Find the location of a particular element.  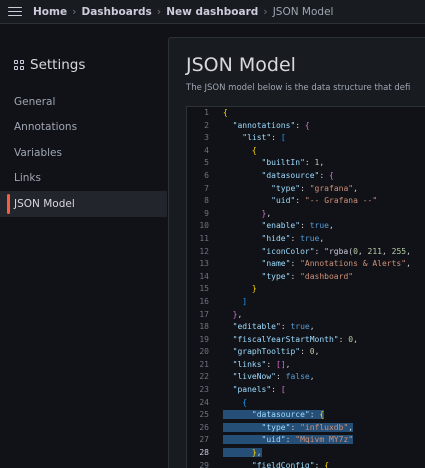

code-line: 11 "hide": true, is located at coordinates (306, 239).